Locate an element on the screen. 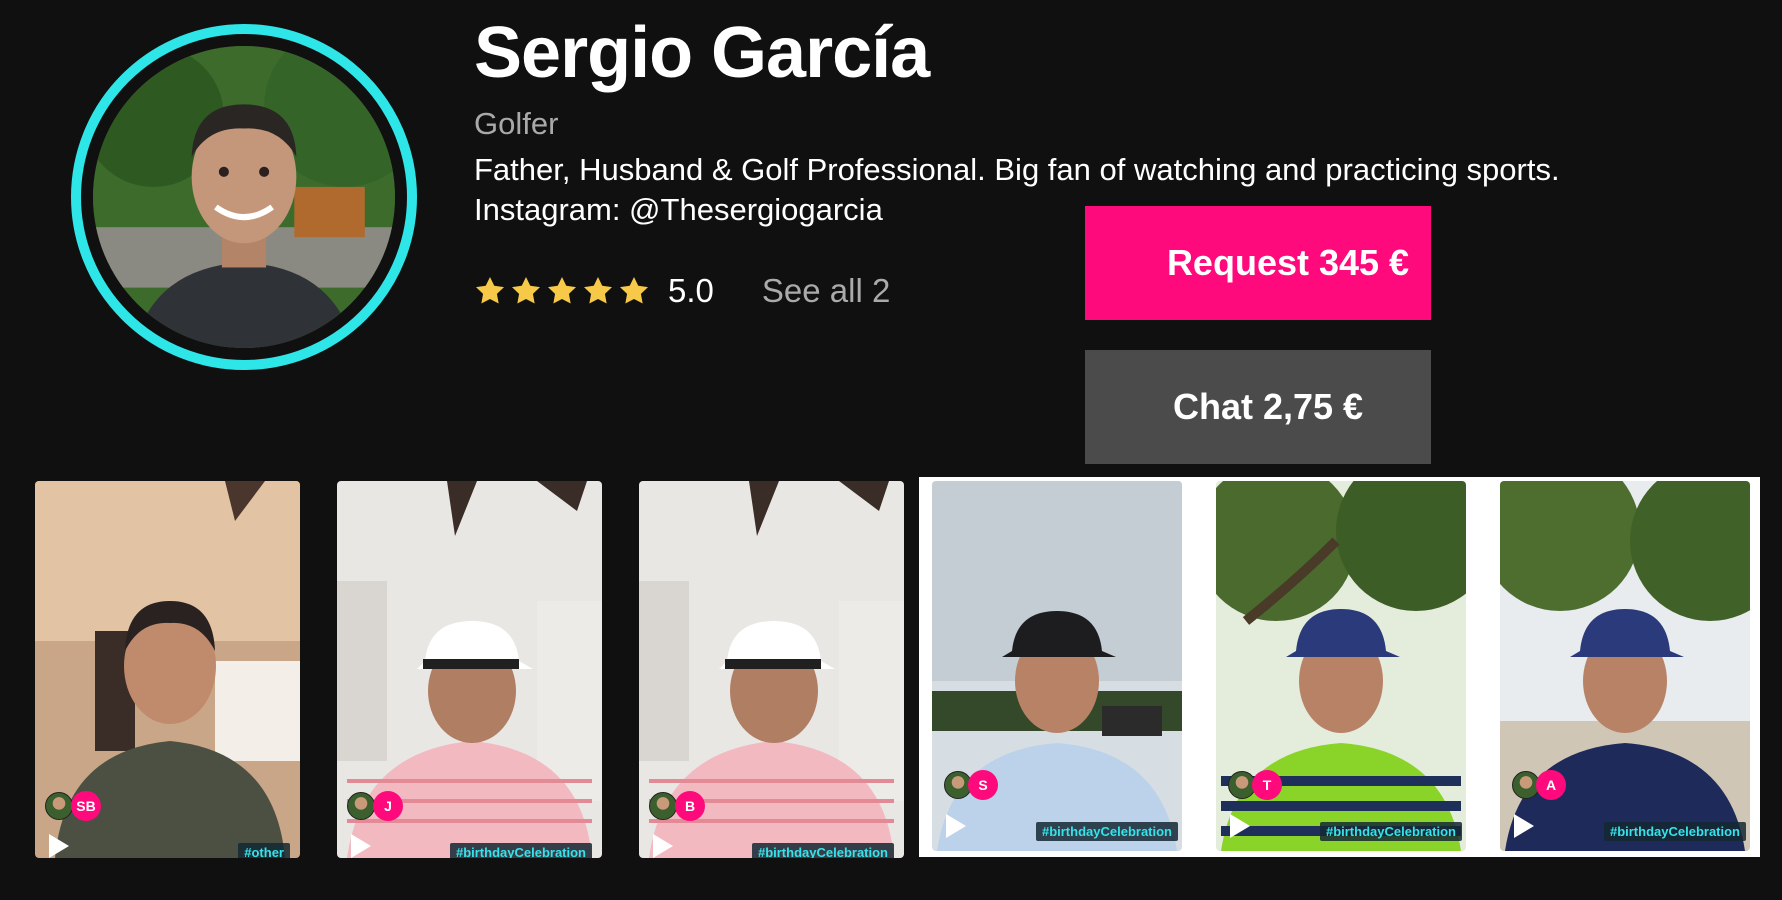 Image resolution: width=1782 pixels, height=900 pixels. recipient-badge: A is located at coordinates (1551, 785).